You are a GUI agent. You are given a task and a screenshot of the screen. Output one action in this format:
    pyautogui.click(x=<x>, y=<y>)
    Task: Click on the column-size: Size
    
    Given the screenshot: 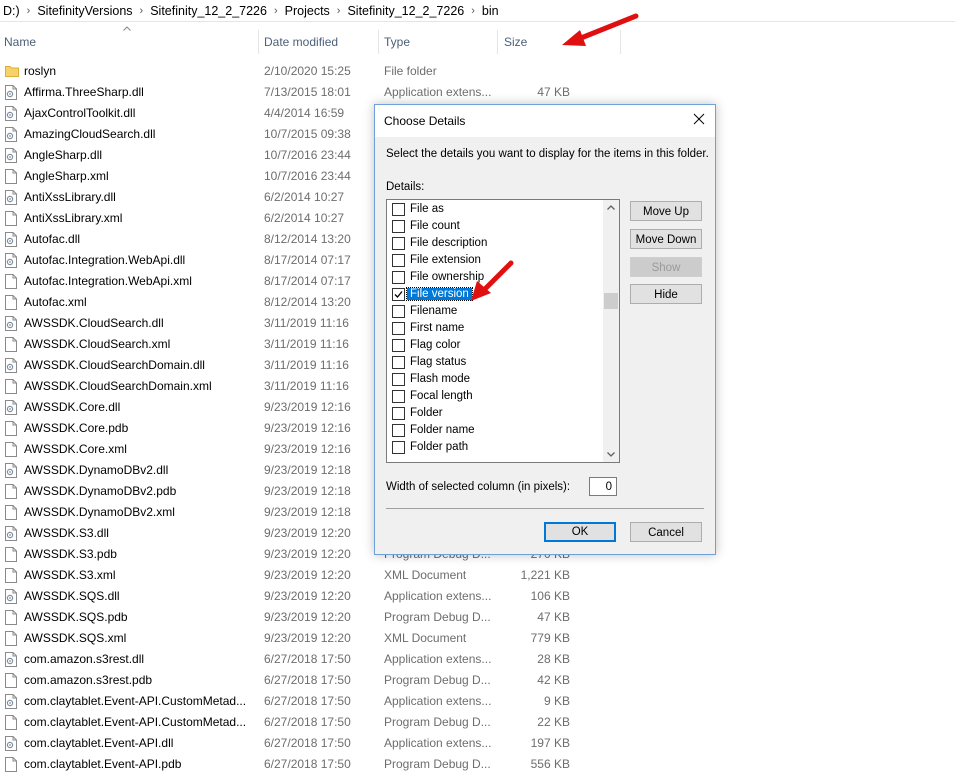 What is the action you would take?
    pyautogui.click(x=515, y=41)
    